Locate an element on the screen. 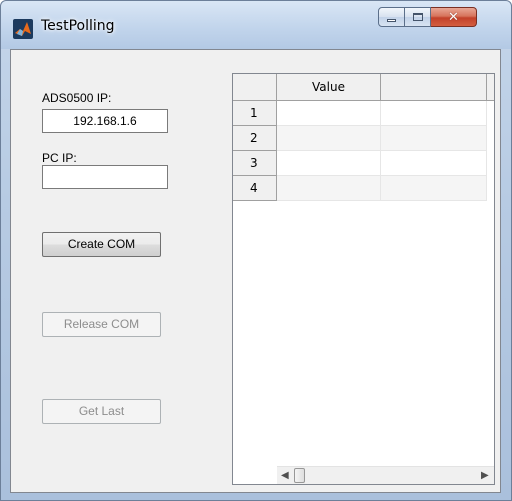 This screenshot has width=512, height=501. row-header-1: 1 is located at coordinates (255, 113).